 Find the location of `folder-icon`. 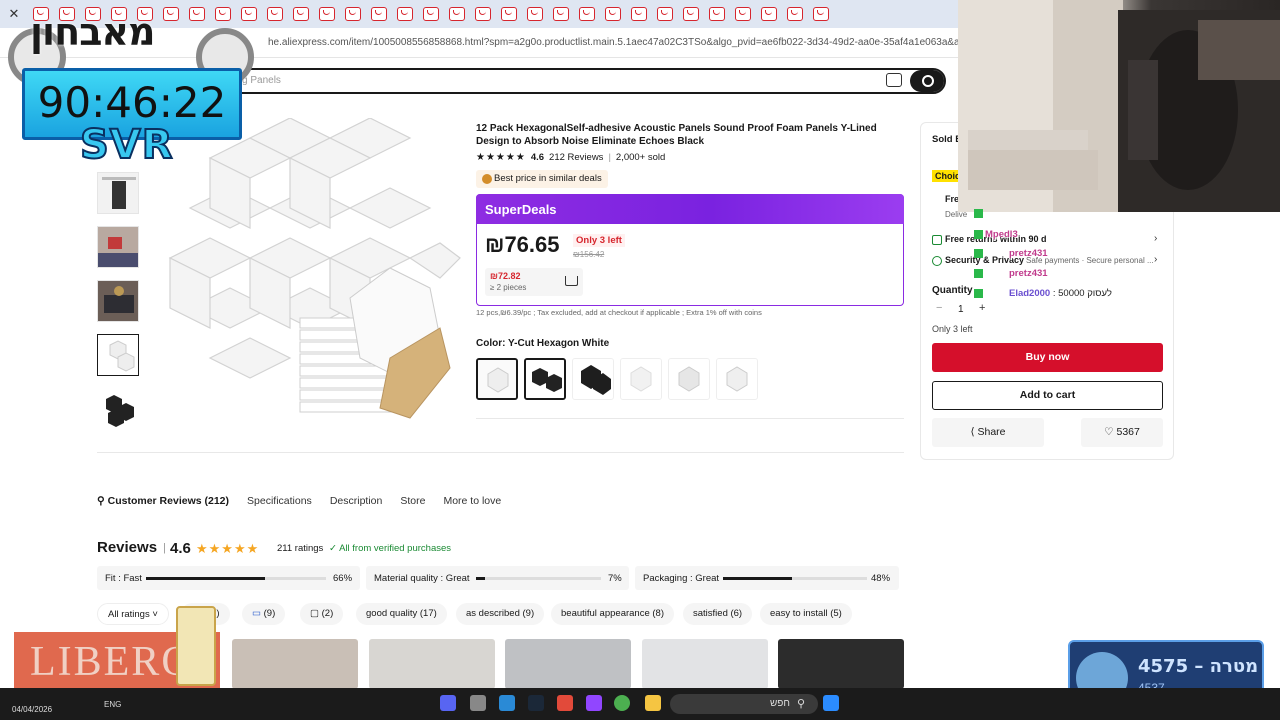

folder-icon is located at coordinates (653, 703).